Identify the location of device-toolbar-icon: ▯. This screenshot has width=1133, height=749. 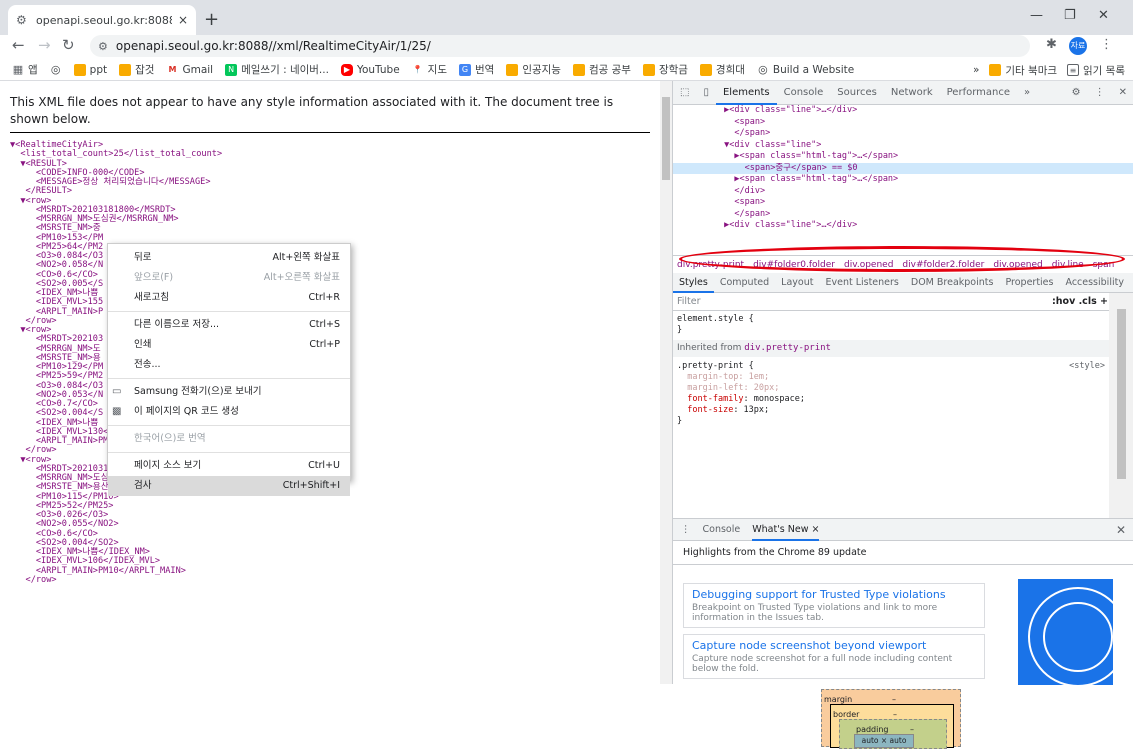
(706, 93).